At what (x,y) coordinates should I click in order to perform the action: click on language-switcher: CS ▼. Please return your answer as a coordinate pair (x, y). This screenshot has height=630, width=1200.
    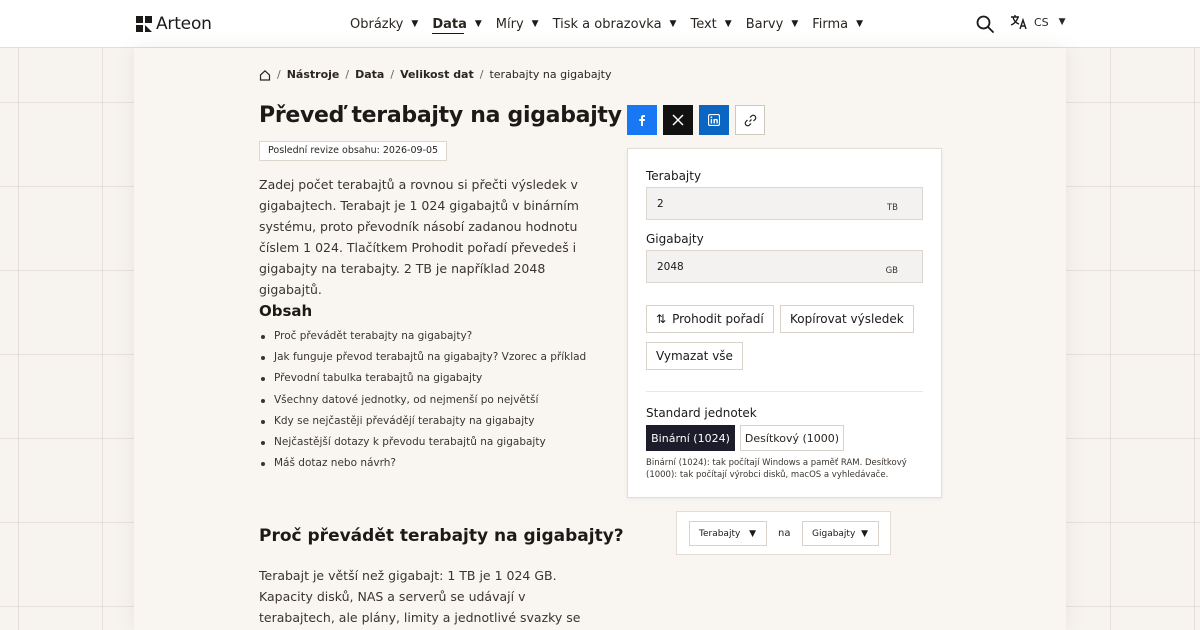
    Looking at the image, I should click on (1038, 22).